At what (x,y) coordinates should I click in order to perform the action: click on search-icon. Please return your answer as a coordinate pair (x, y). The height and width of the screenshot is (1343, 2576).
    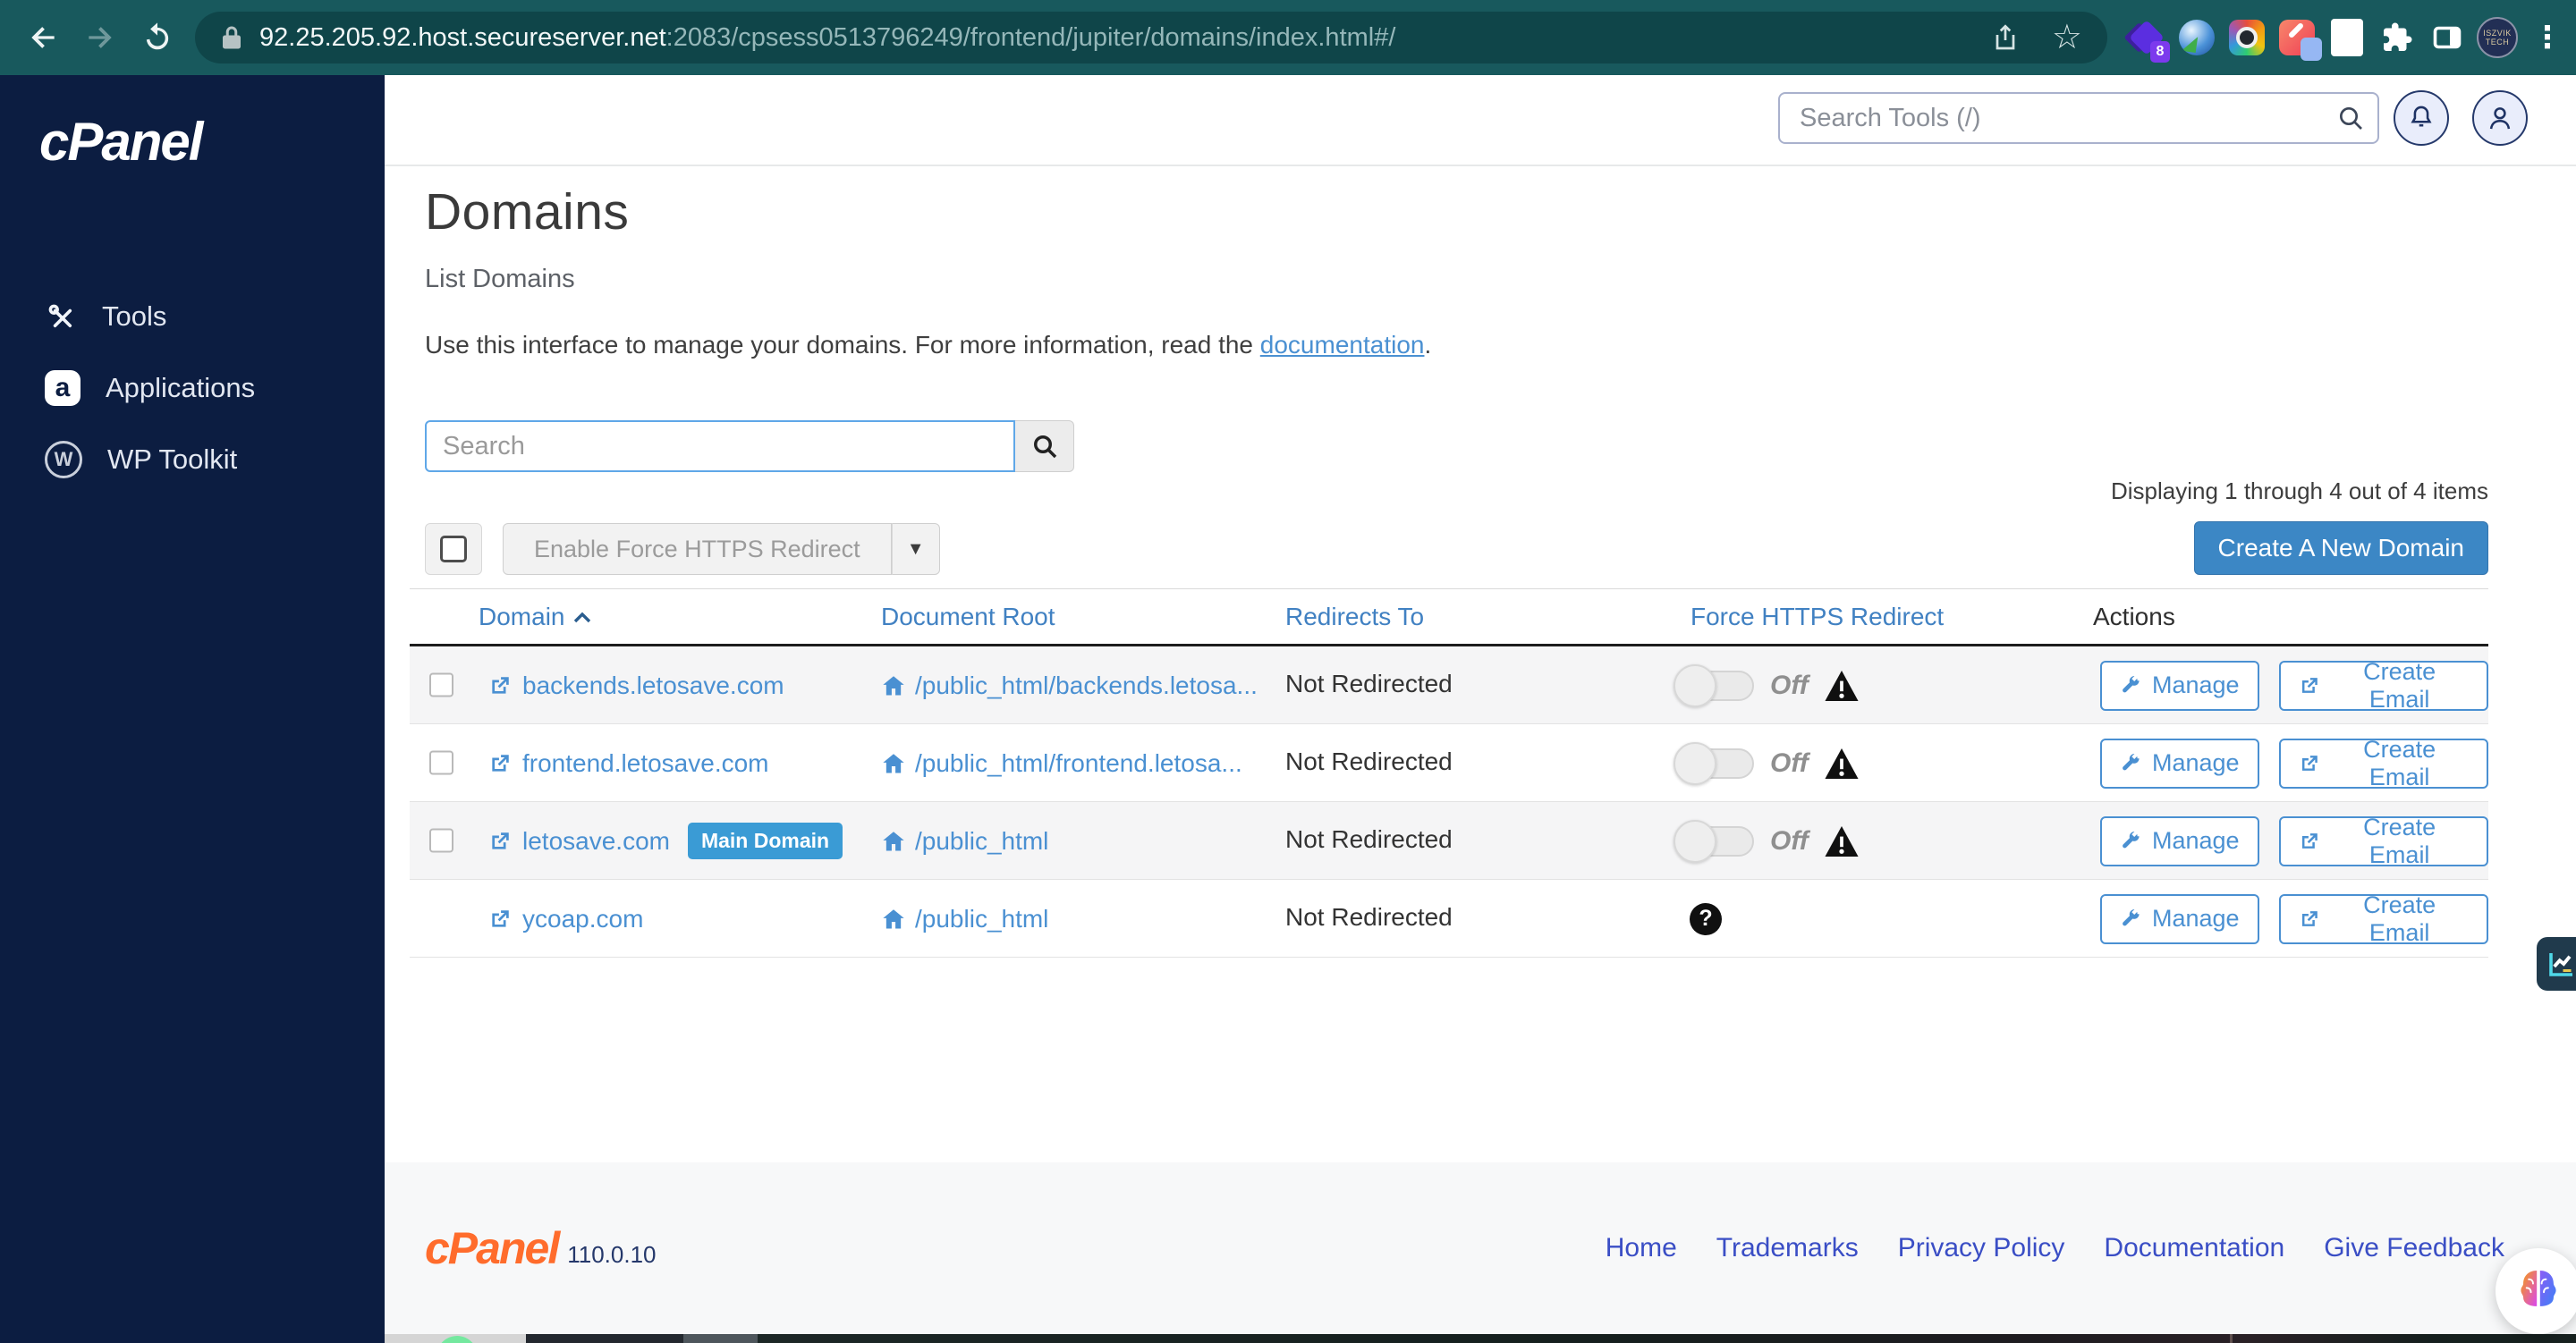
    Looking at the image, I should click on (2350, 118).